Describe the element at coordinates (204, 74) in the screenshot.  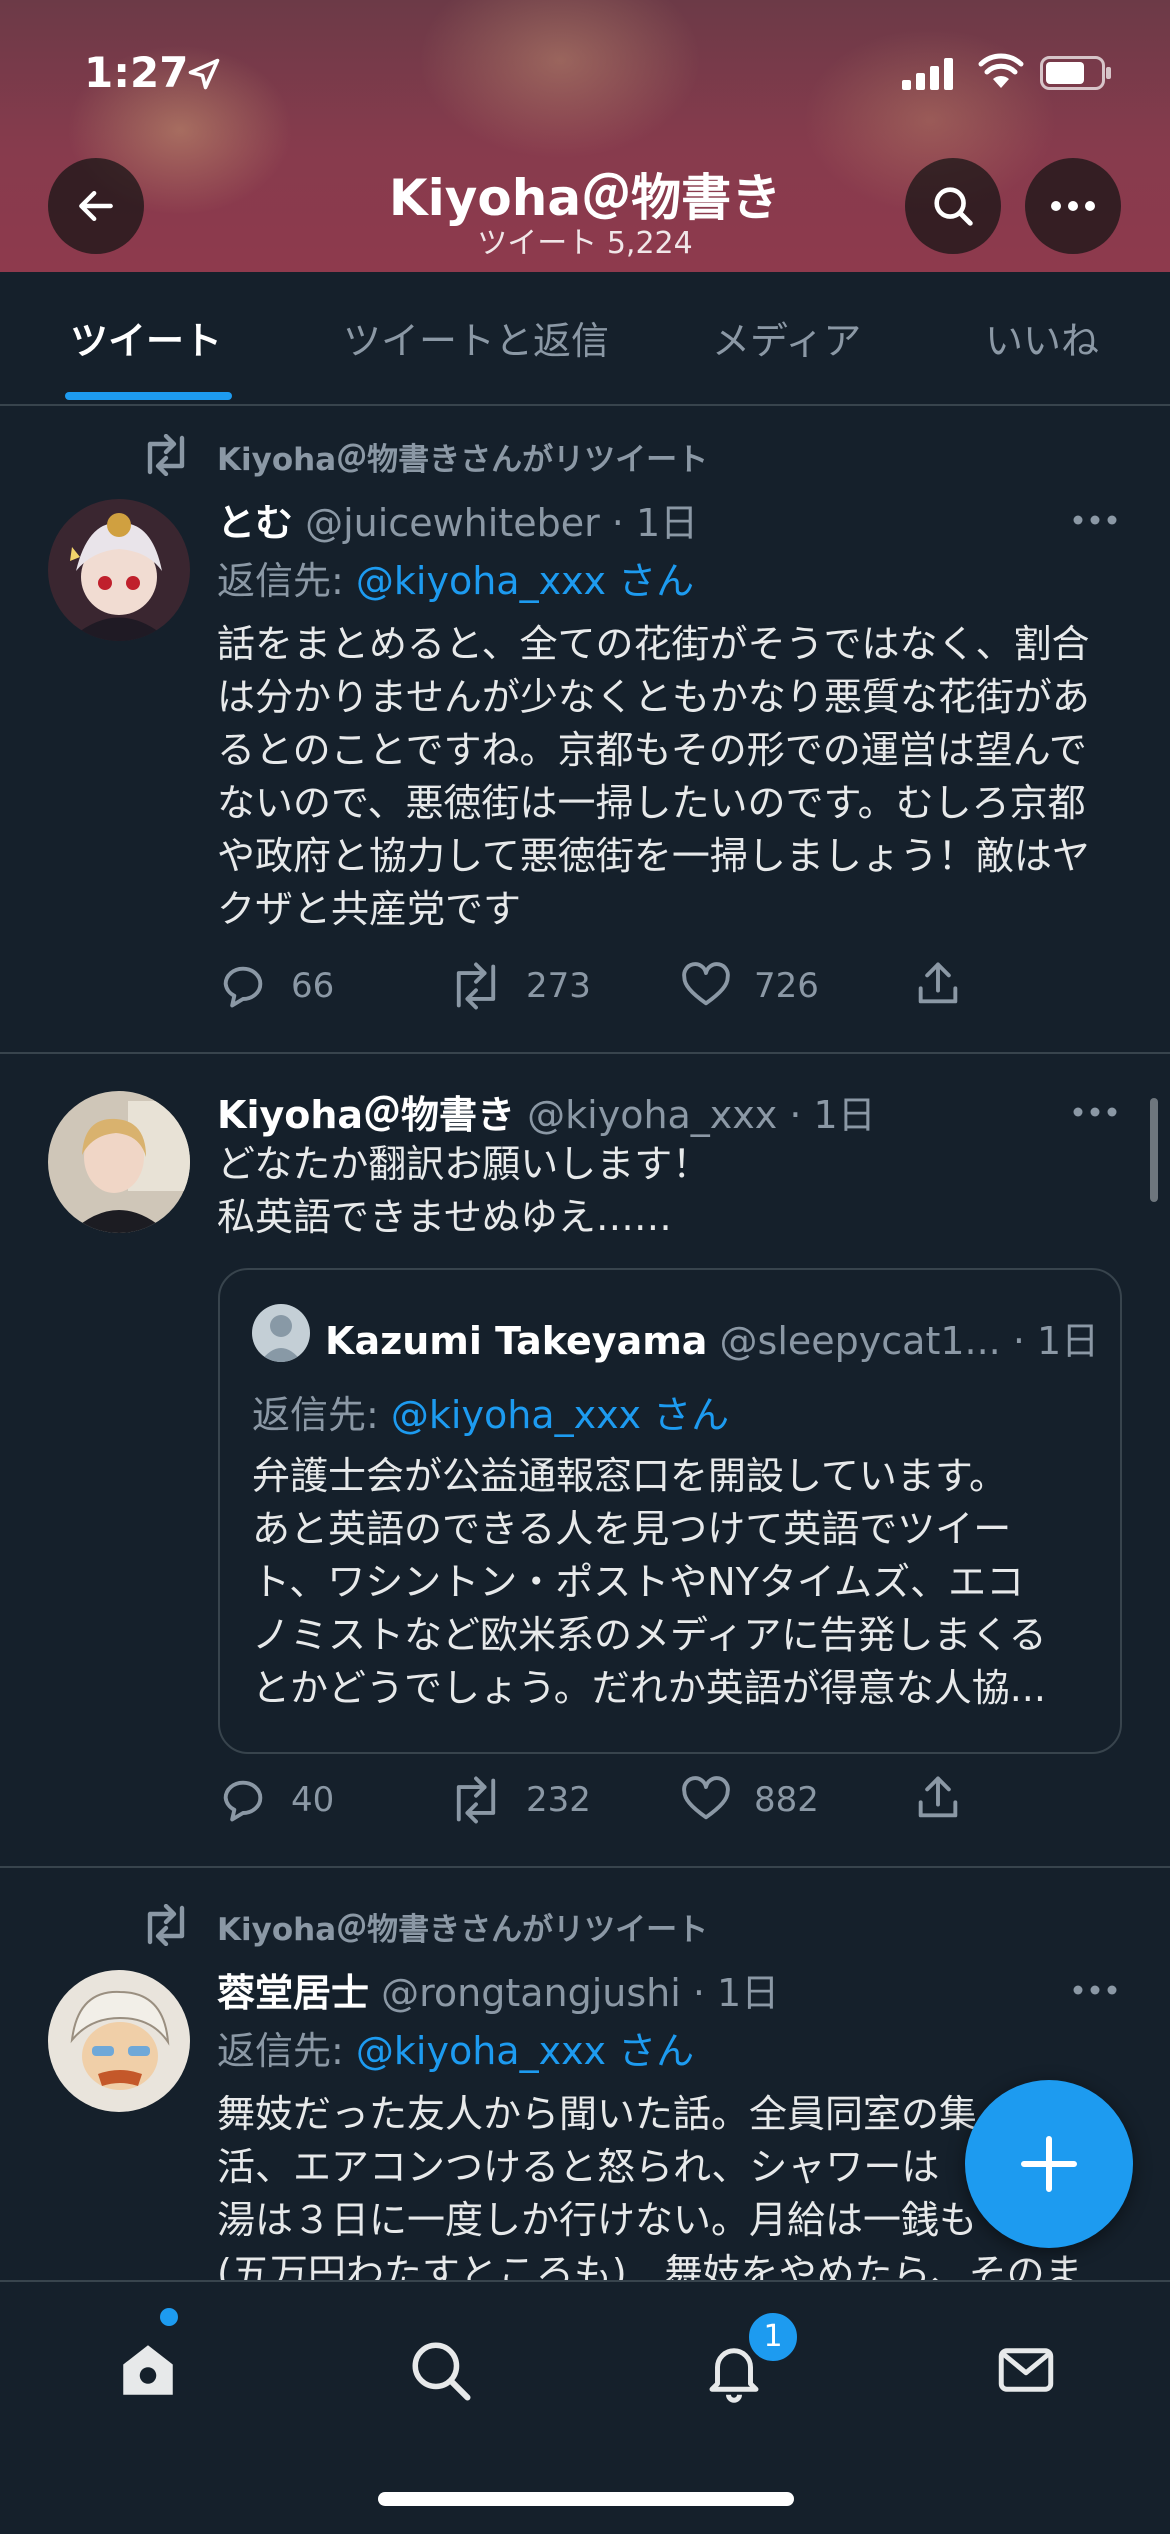
I see `location-arrow-icon` at that location.